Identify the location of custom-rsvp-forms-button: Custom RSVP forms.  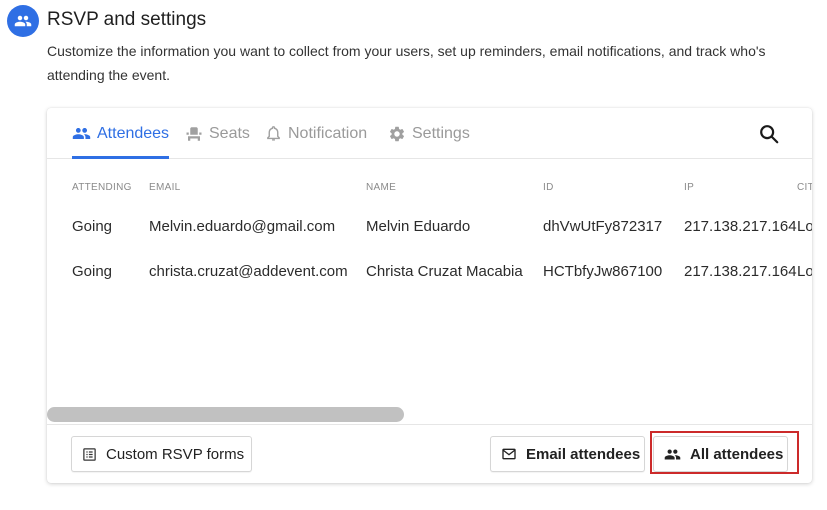
(161, 454).